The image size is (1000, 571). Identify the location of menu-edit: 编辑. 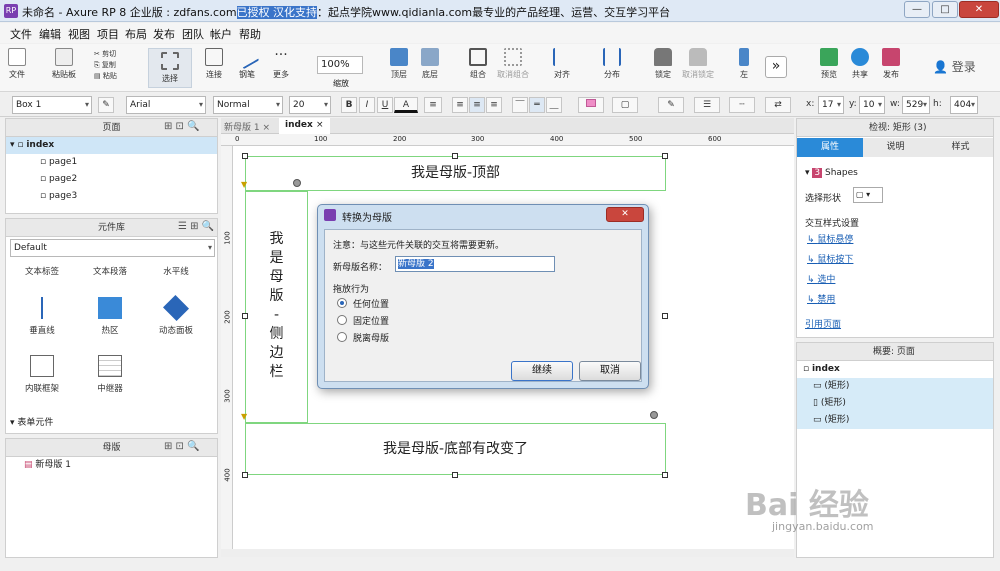
(50, 34).